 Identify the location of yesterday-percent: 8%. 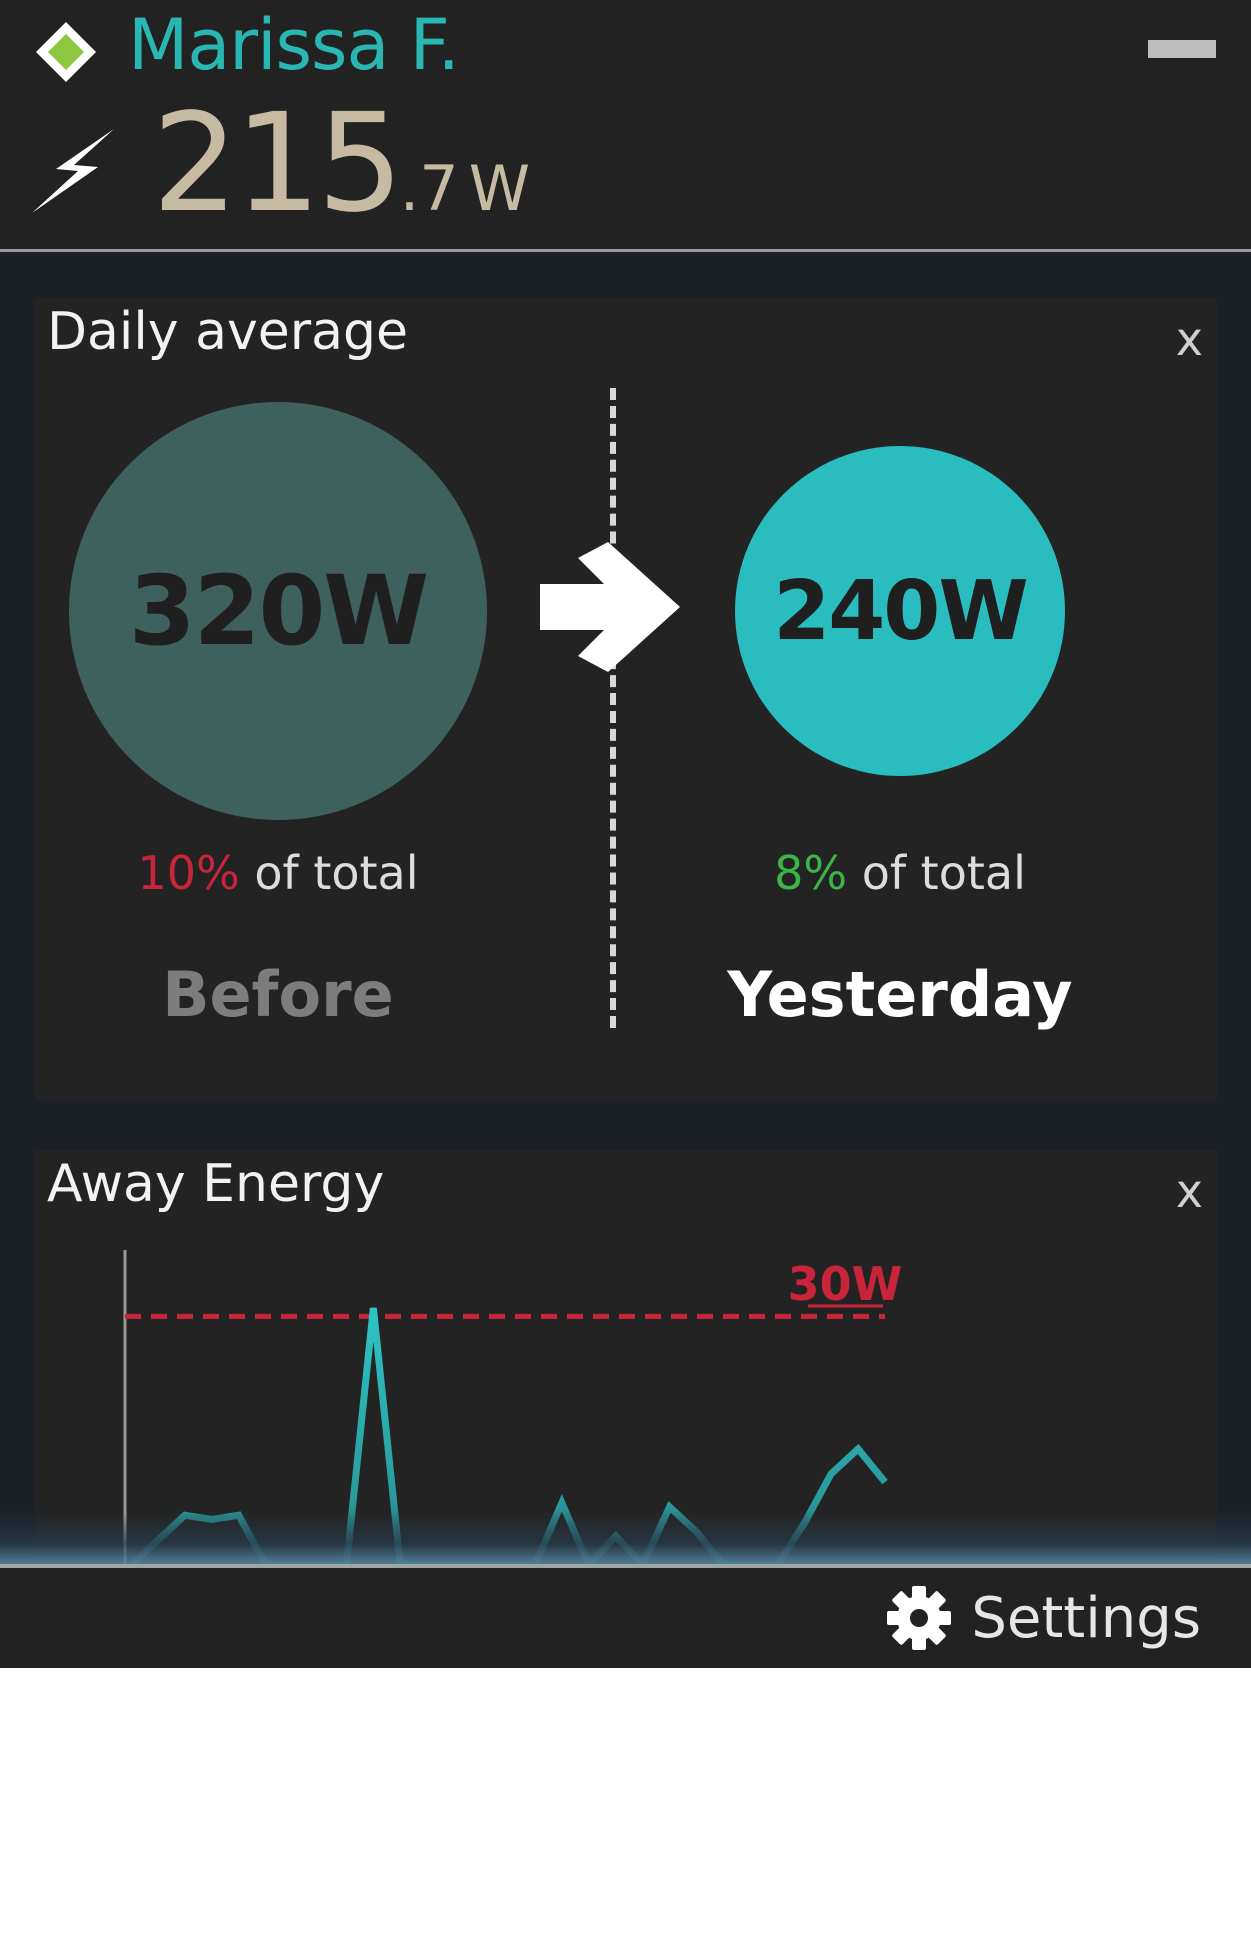
(811, 873).